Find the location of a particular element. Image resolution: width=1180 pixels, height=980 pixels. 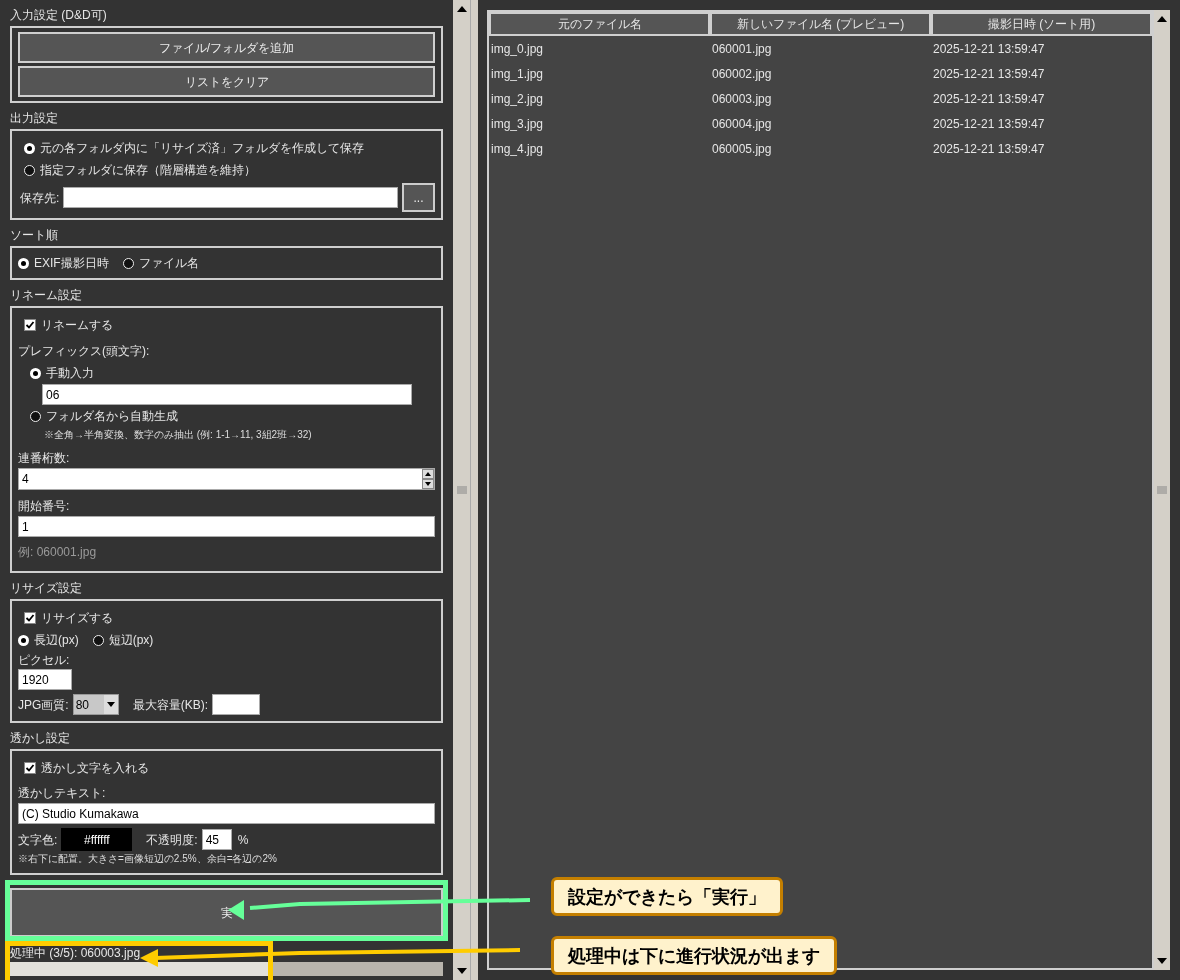

column-header: 元のファイル名 is located at coordinates (599, 24).